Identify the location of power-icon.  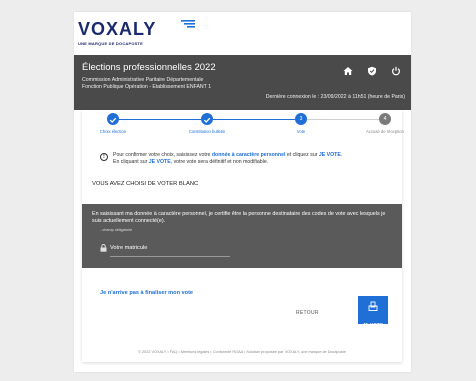
(396, 69).